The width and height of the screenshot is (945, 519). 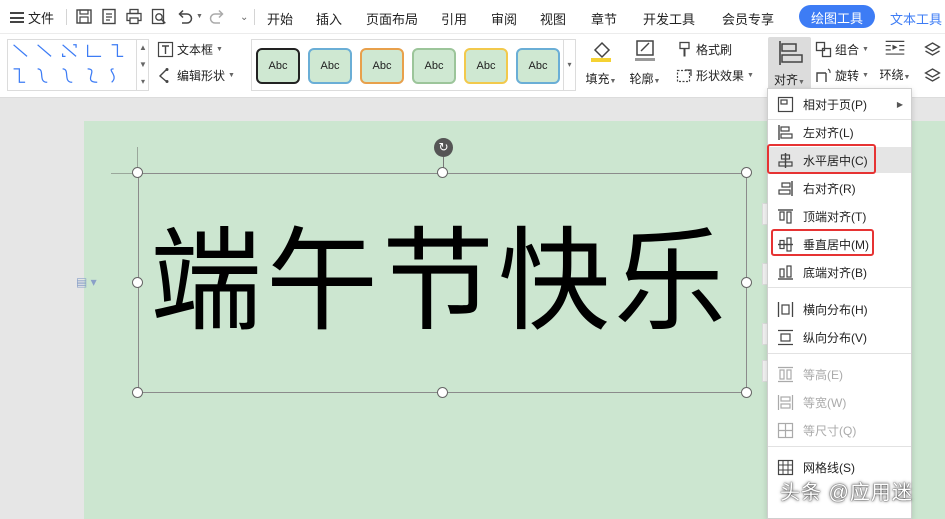 What do you see at coordinates (842, 49) in the screenshot?
I see `group-button: 组合 ▼` at bounding box center [842, 49].